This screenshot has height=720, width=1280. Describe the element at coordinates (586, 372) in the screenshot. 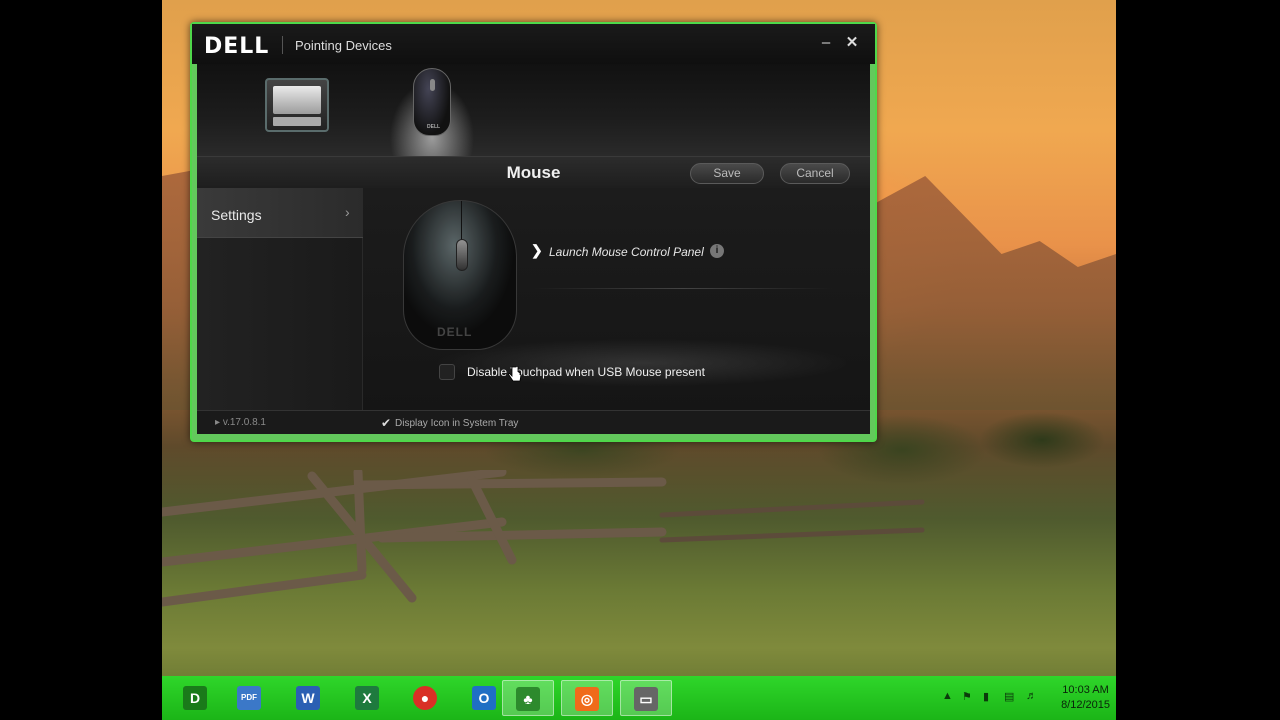

I see `disable-touchpad-label: Disable Touchpad when USB Mouse present` at that location.